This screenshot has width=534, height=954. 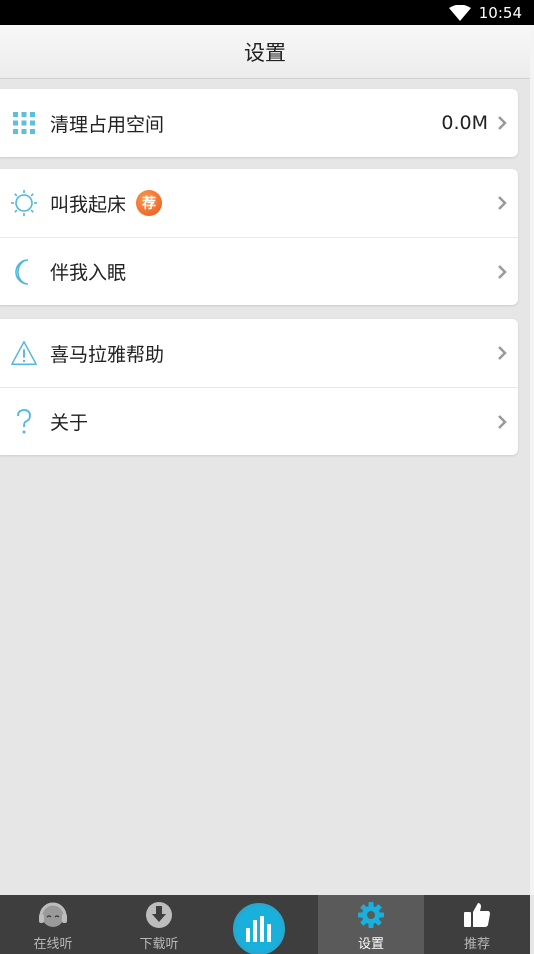 What do you see at coordinates (532, 460) in the screenshot?
I see `right-edge-strip` at bounding box center [532, 460].